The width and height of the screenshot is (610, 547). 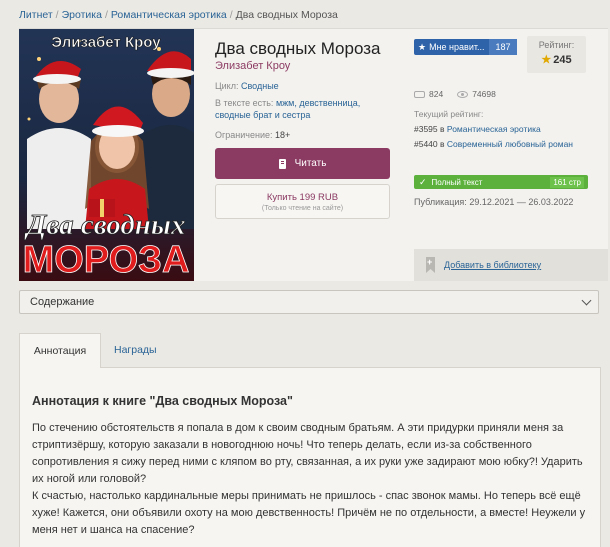 I want to click on rank-line-1: #3595 в Романтическая эротика, so click(x=504, y=129).